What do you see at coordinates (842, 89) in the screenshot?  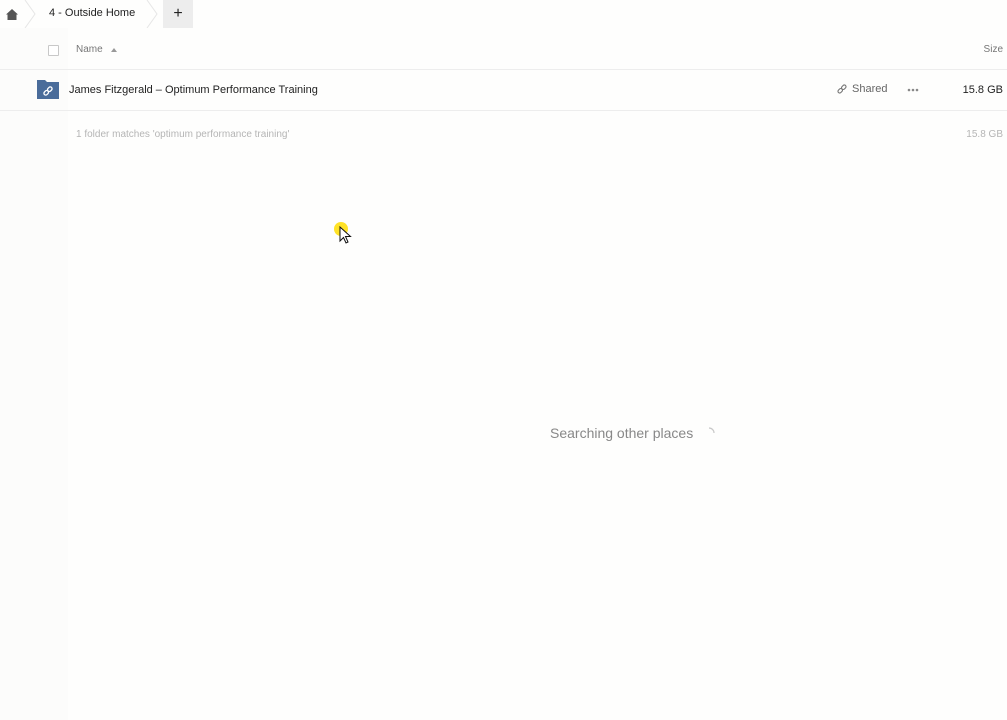 I see `link-icon` at bounding box center [842, 89].